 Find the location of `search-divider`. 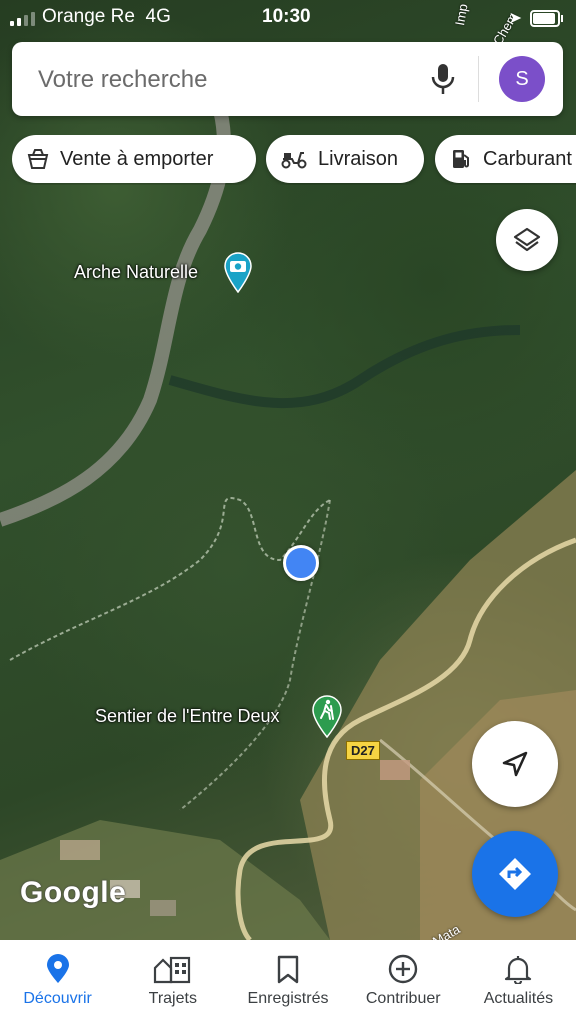

search-divider is located at coordinates (478, 79).